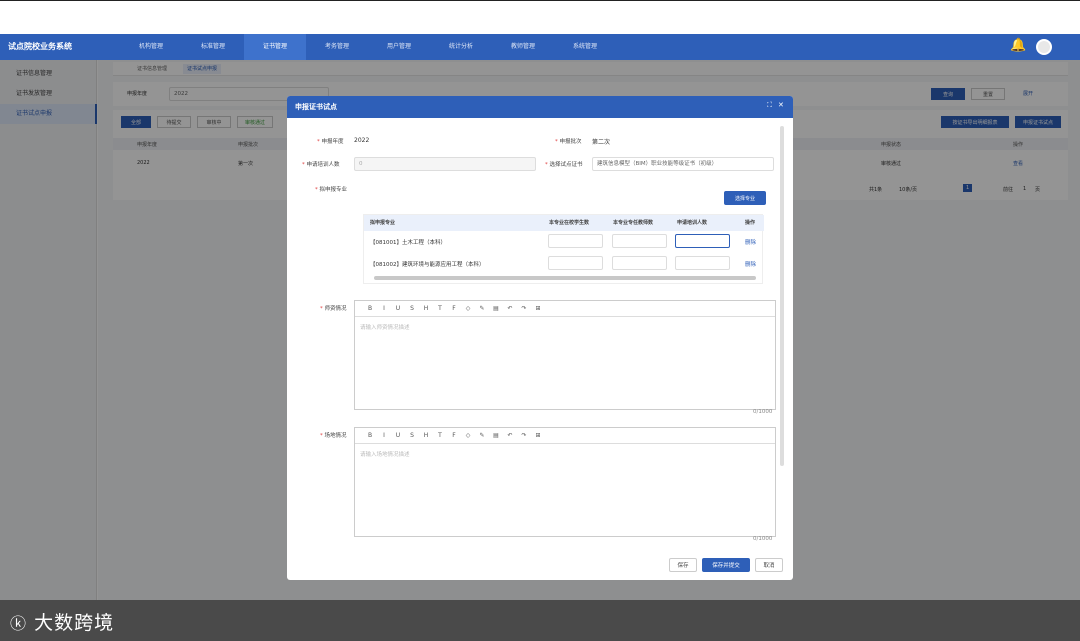 The height and width of the screenshot is (641, 1080). What do you see at coordinates (330, 142) in the screenshot?
I see `year-label: * 申报年度` at bounding box center [330, 142].